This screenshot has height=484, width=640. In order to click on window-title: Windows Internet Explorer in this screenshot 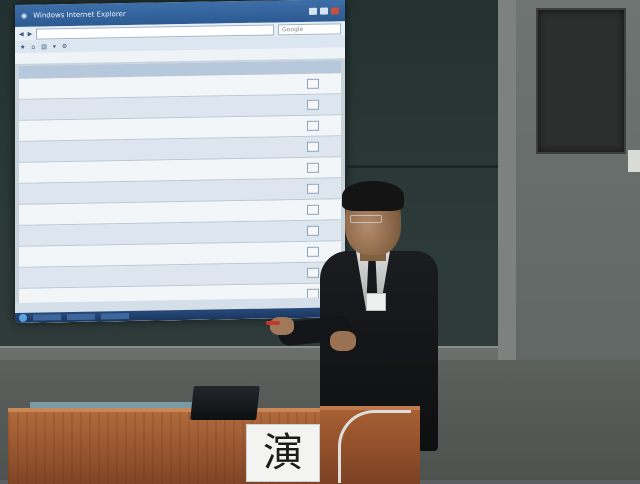, I will do `click(79, 15)`.